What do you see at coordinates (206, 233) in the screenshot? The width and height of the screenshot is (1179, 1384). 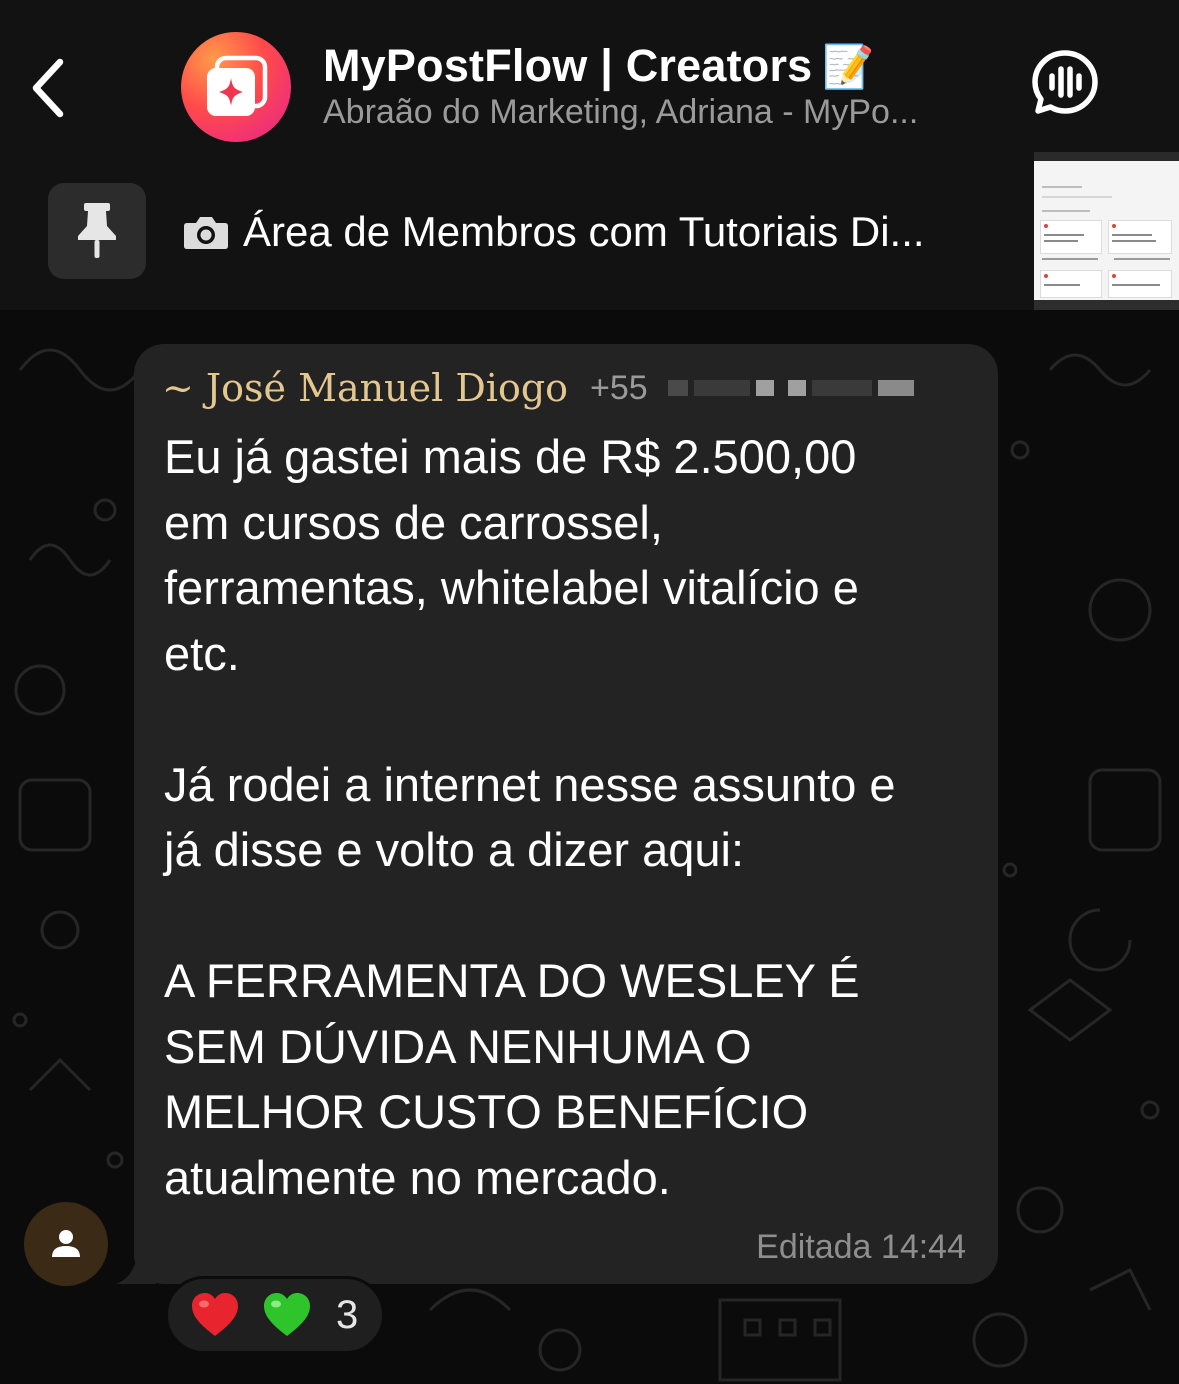 I see `camera-icon` at bounding box center [206, 233].